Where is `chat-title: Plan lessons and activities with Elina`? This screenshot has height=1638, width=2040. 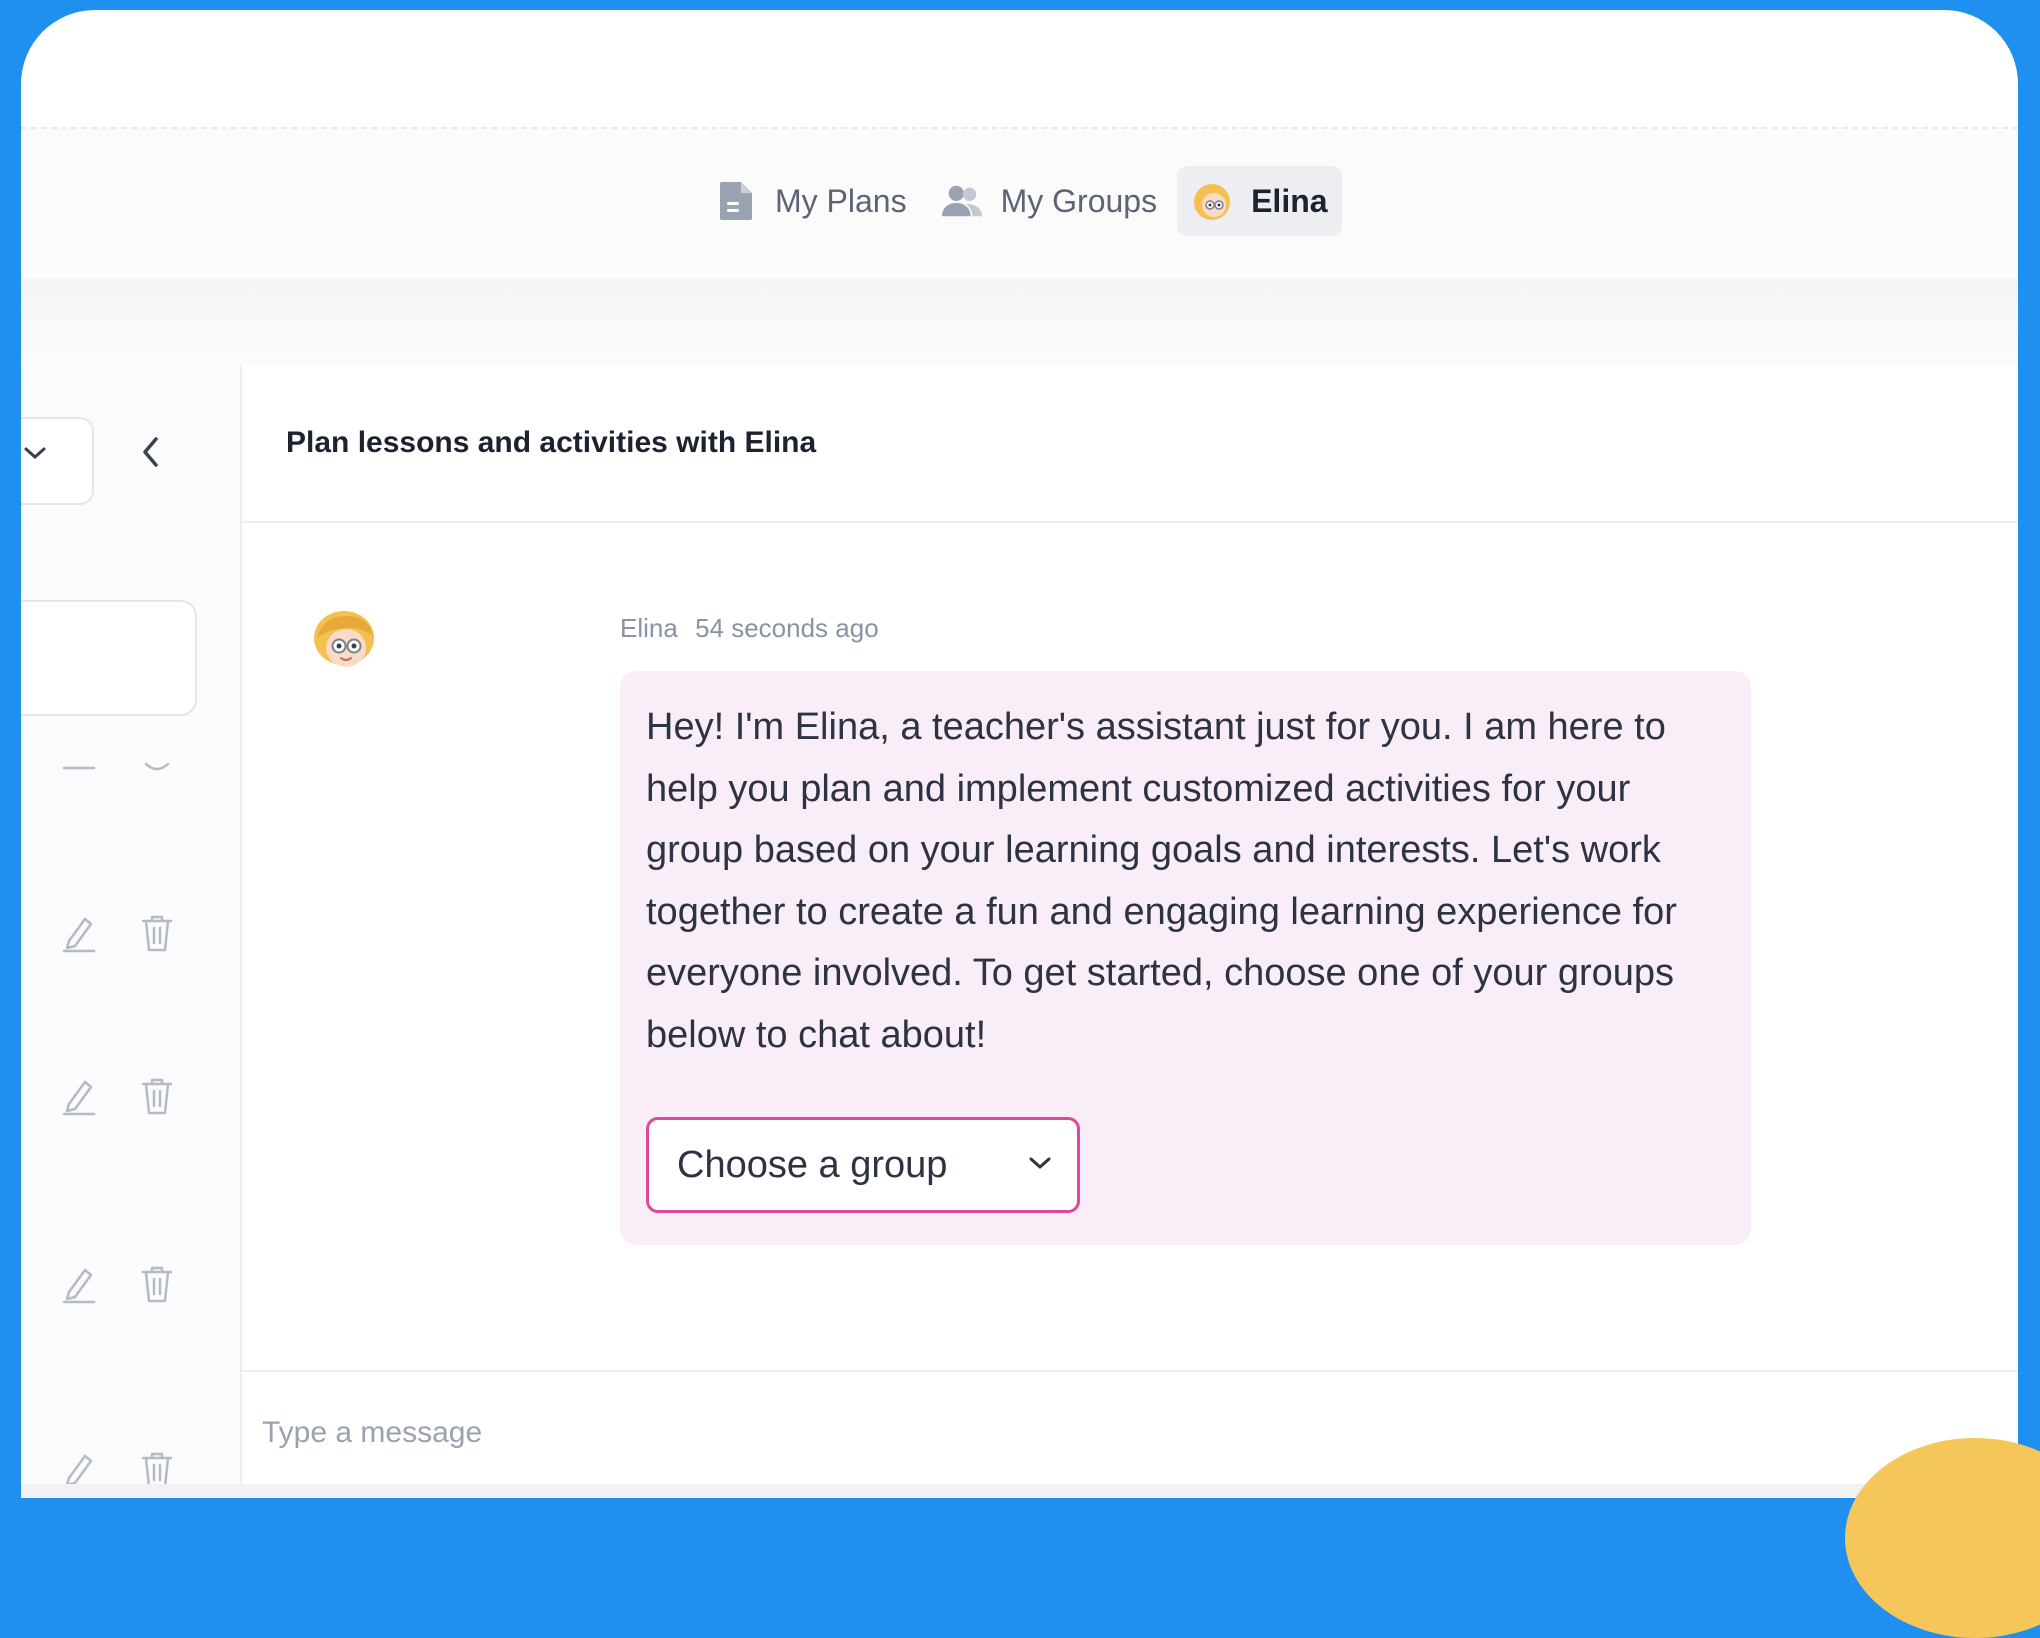
chat-title: Plan lessons and activities with Elina is located at coordinates (551, 442).